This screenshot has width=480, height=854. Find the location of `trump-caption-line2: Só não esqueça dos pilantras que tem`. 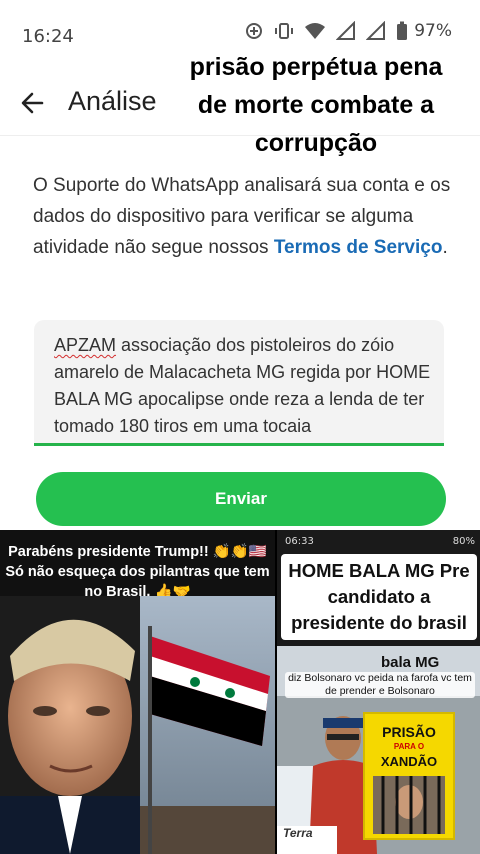

trump-caption-line2: Só não esqueça dos pilantras que tem is located at coordinates (137, 572).